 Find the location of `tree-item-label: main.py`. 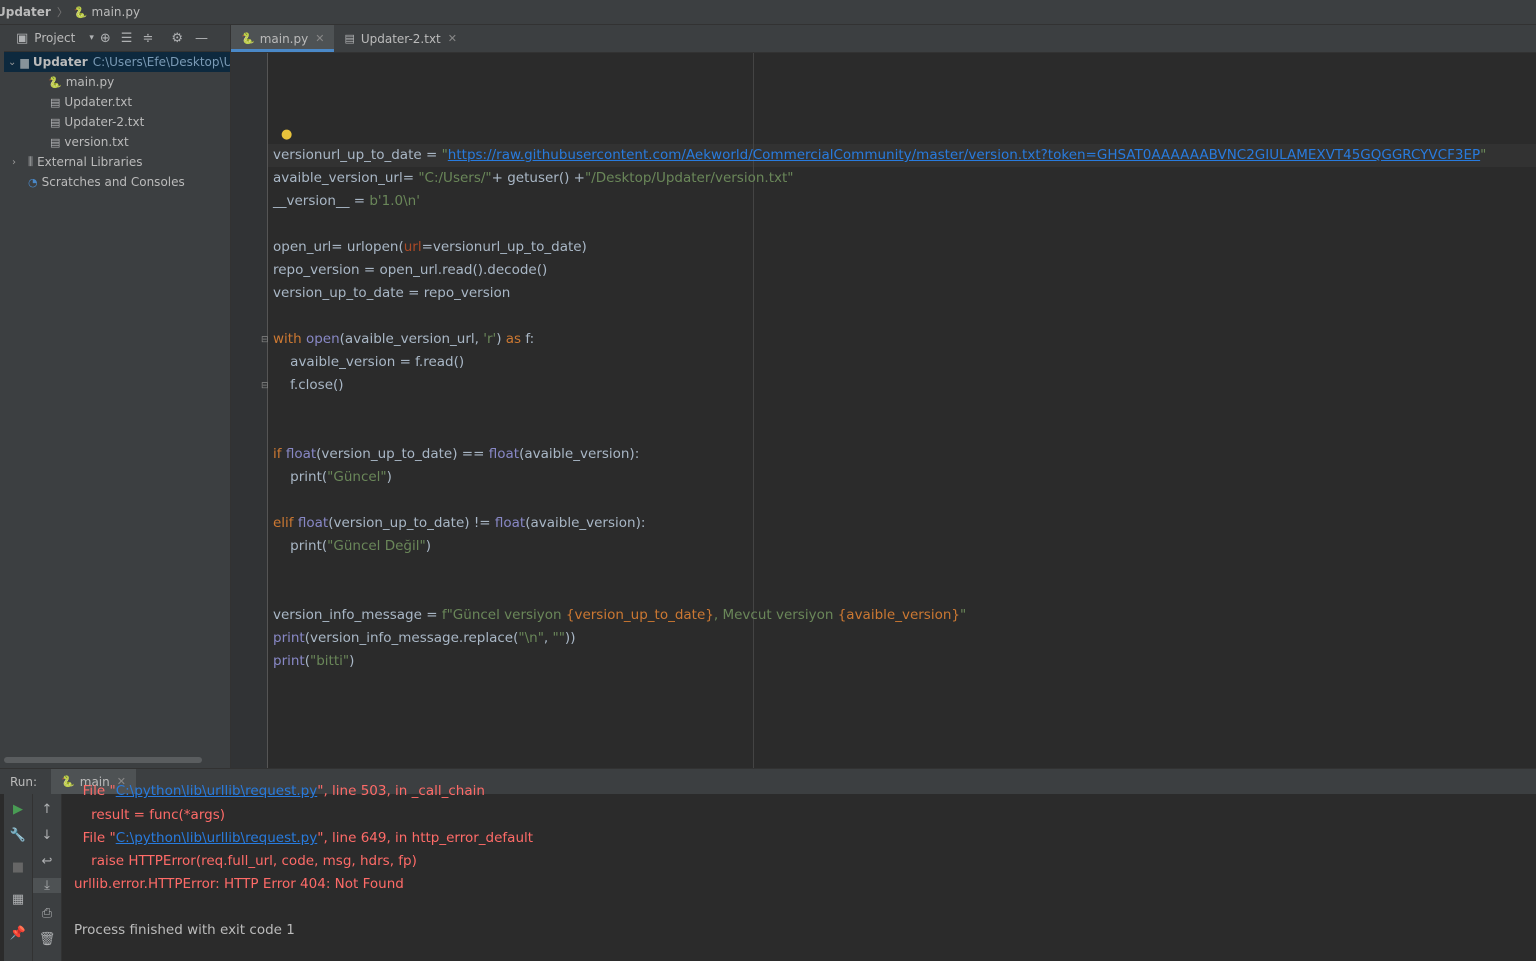

tree-item-label: main.py is located at coordinates (90, 82).